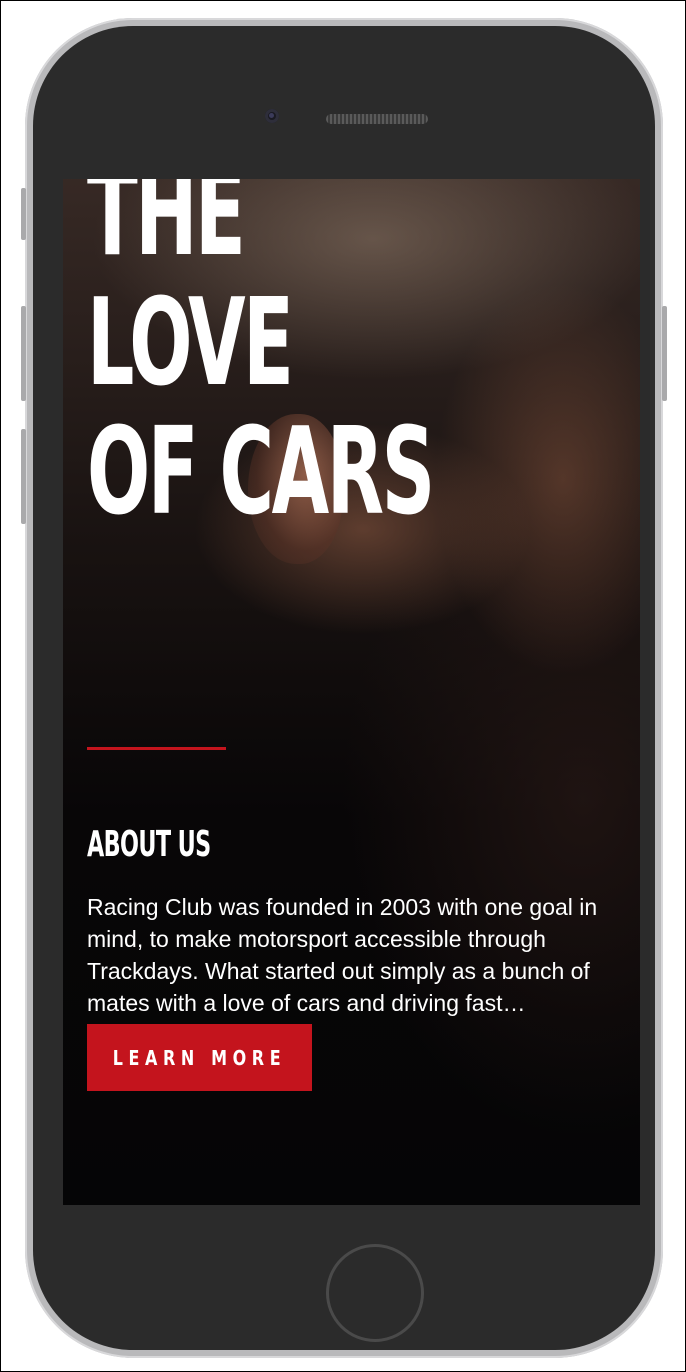 The image size is (686, 1372). Describe the element at coordinates (664, 353) in the screenshot. I see `power-button` at that location.